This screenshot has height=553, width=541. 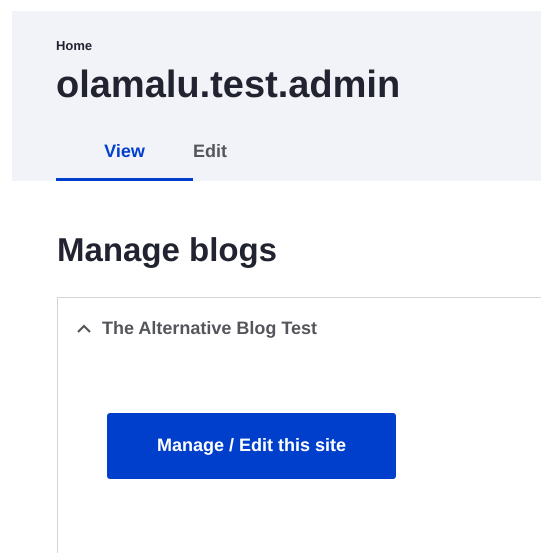 What do you see at coordinates (210, 153) in the screenshot?
I see `tab: Edit` at bounding box center [210, 153].